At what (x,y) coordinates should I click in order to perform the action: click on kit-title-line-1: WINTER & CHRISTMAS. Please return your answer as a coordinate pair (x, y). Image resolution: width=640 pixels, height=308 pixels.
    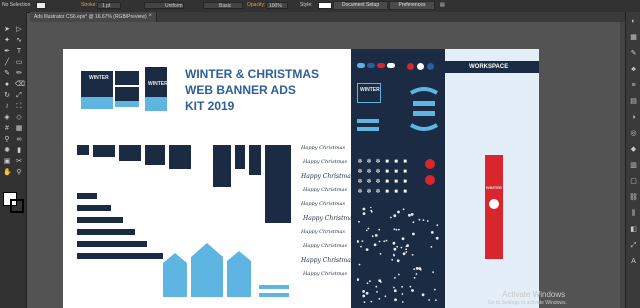
    Looking at the image, I should click on (252, 74).